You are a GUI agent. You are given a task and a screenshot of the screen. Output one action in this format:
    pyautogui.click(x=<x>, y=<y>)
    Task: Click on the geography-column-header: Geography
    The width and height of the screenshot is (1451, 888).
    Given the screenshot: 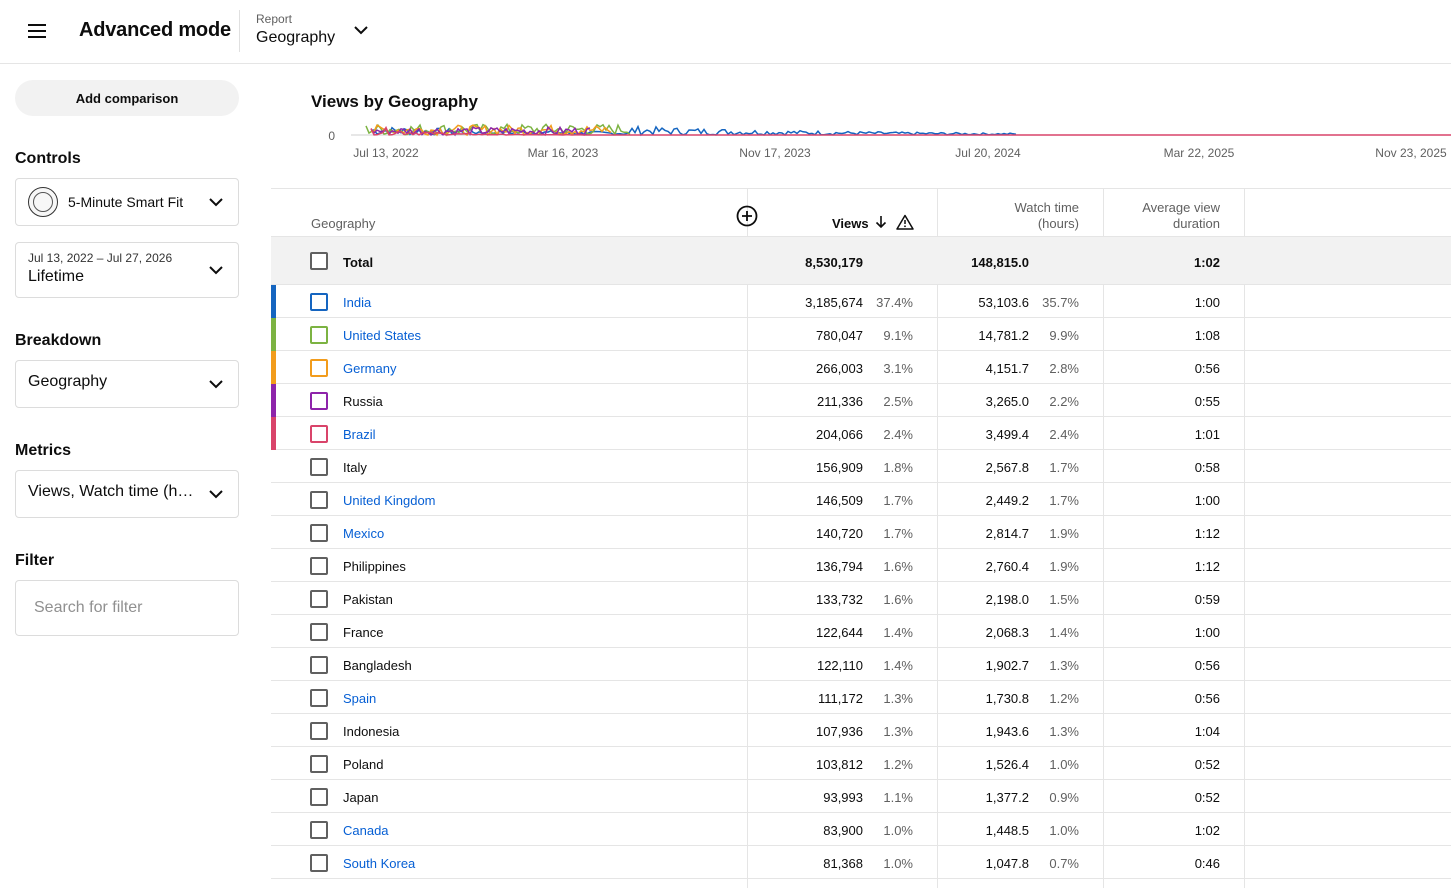 What is the action you would take?
    pyautogui.click(x=343, y=223)
    